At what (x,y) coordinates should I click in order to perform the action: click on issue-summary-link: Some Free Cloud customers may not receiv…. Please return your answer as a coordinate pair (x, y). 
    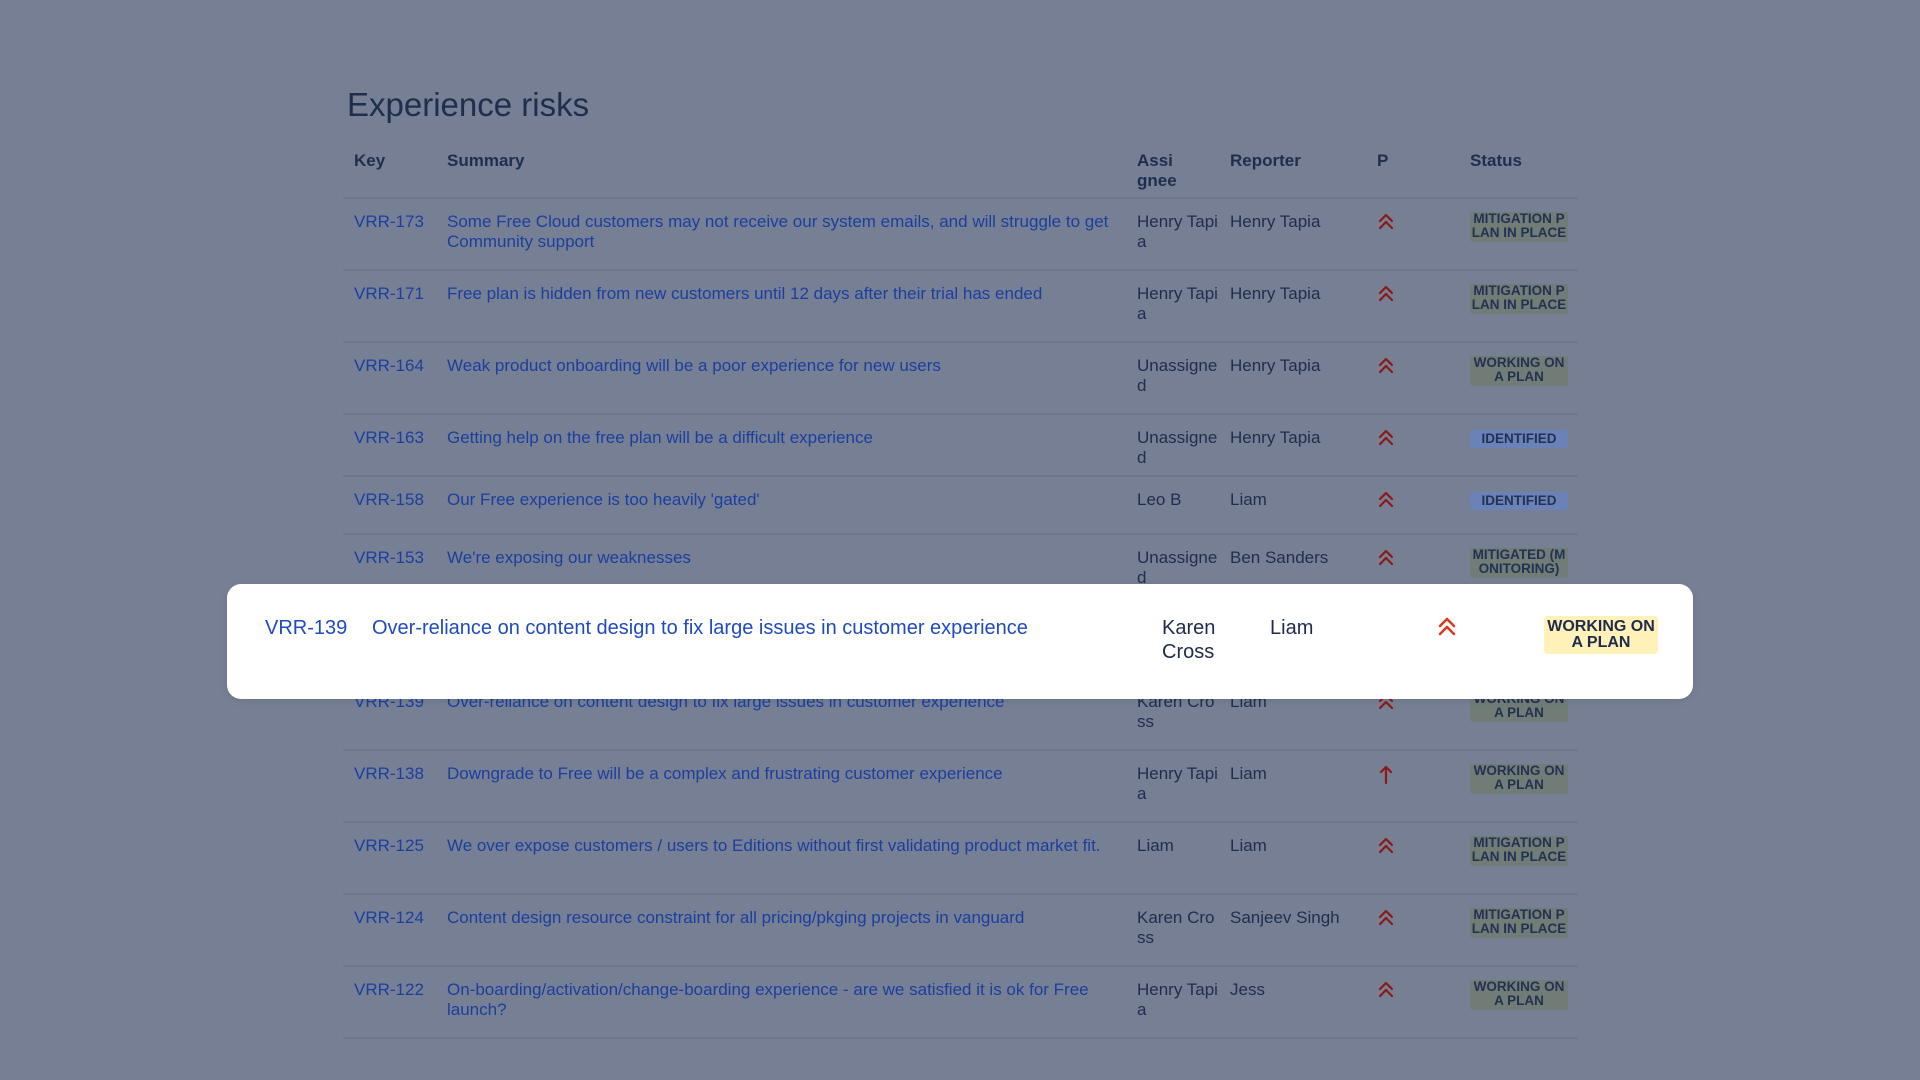
    Looking at the image, I should click on (777, 231).